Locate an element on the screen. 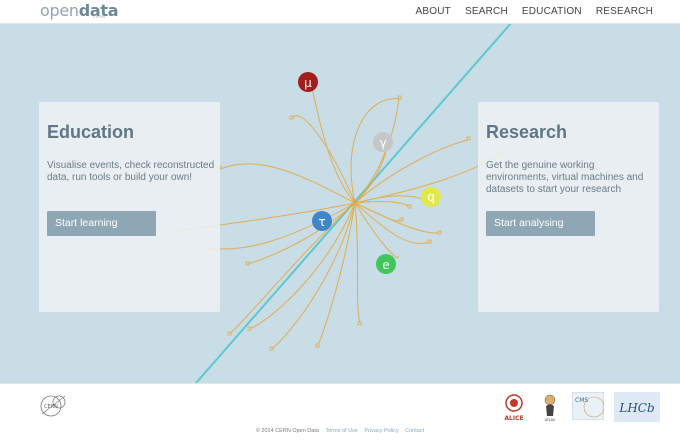 The width and height of the screenshot is (680, 440). lhcb-logo: LHCb is located at coordinates (637, 407).